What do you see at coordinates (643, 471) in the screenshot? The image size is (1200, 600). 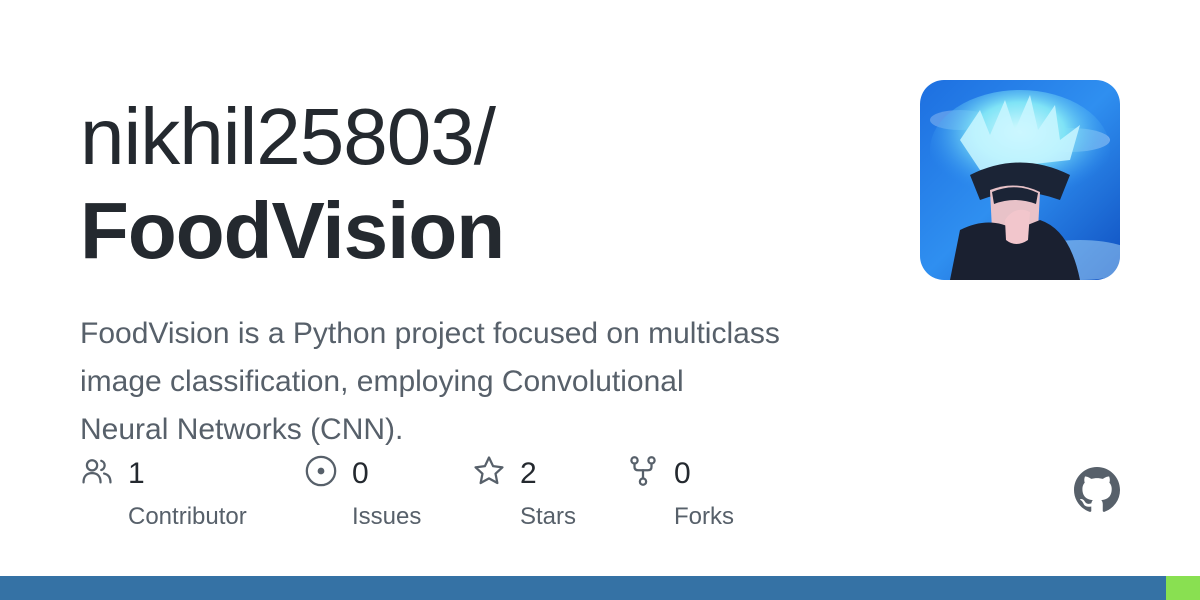 I see `repo-forked-icon` at bounding box center [643, 471].